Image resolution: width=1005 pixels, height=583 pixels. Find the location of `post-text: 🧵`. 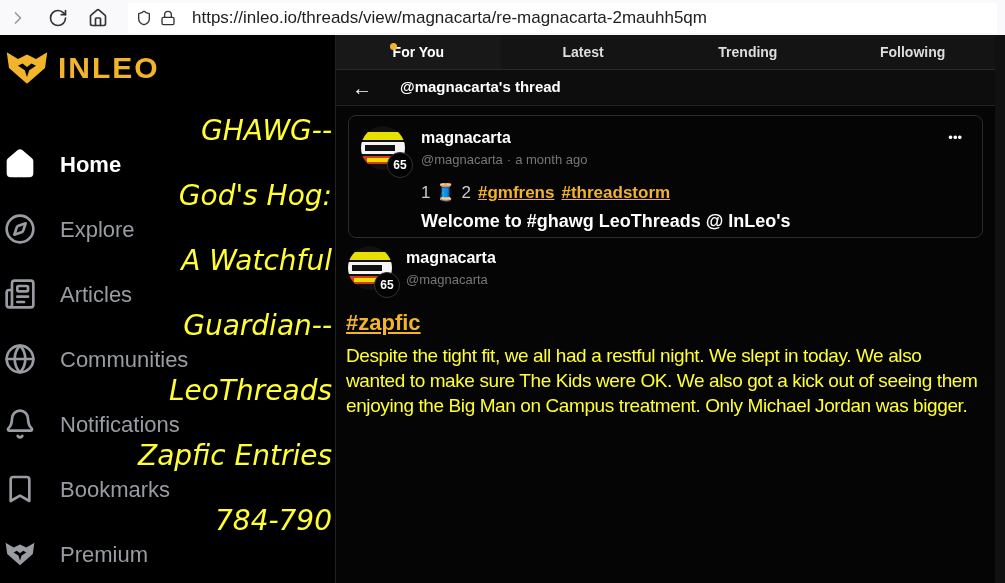

post-text: 🧵 is located at coordinates (446, 192).